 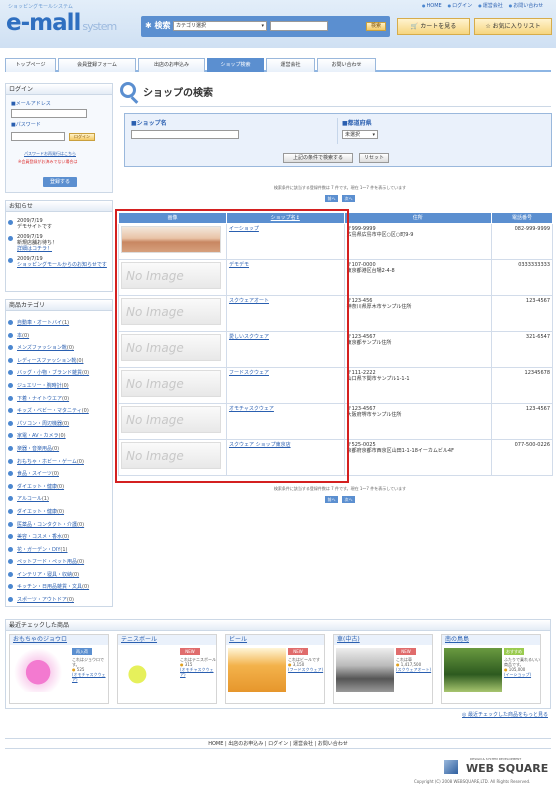 What do you see at coordinates (522, 674) in the screenshot?
I see `product-shop-link: (イーショップ)` at bounding box center [522, 674].